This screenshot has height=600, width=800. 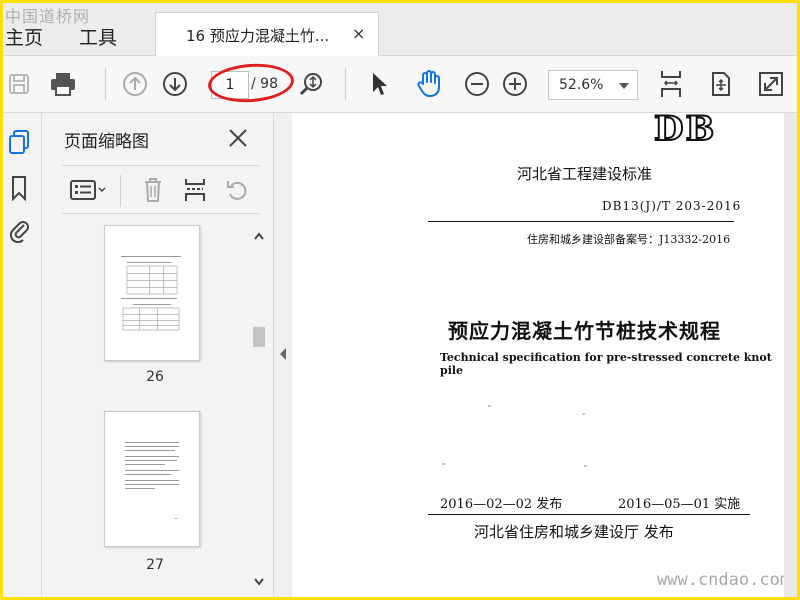 I want to click on attachment-icon, so click(x=19, y=230).